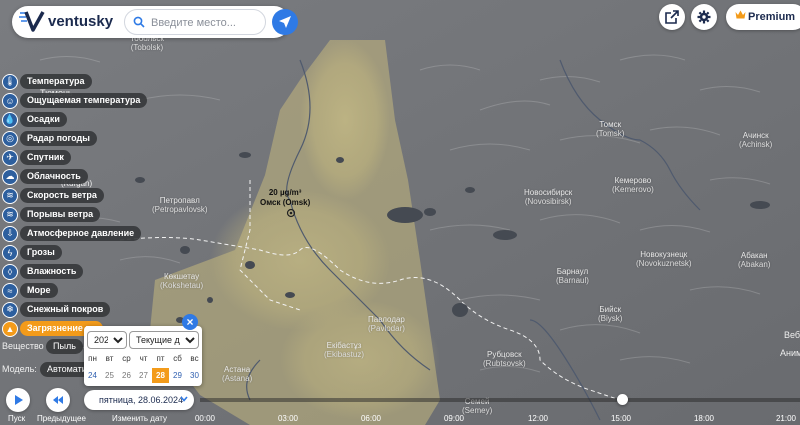  Describe the element at coordinates (610, 309) in the screenshot. I see `city-name: Бийск` at that location.